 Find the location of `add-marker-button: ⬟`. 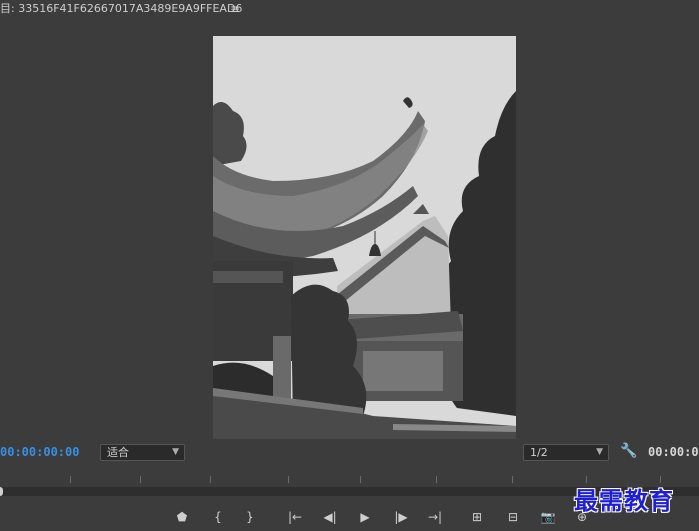

add-marker-button: ⬟ is located at coordinates (182, 517).